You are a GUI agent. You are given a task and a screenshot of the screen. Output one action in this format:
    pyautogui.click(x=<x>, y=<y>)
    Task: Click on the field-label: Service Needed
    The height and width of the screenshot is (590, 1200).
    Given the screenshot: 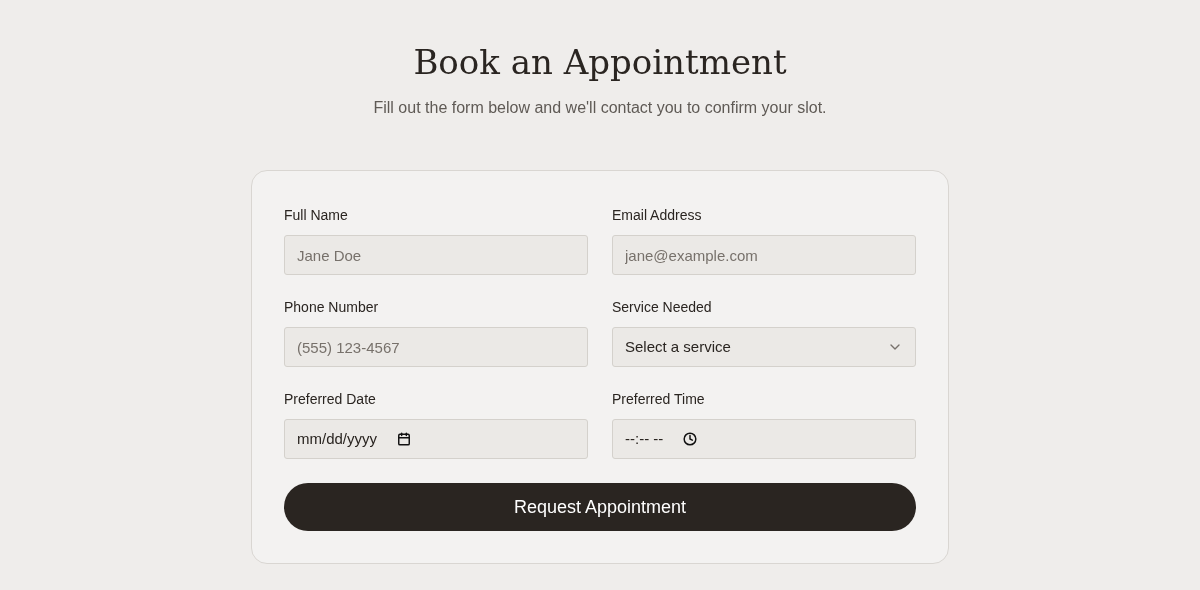 What is the action you would take?
    pyautogui.click(x=662, y=307)
    